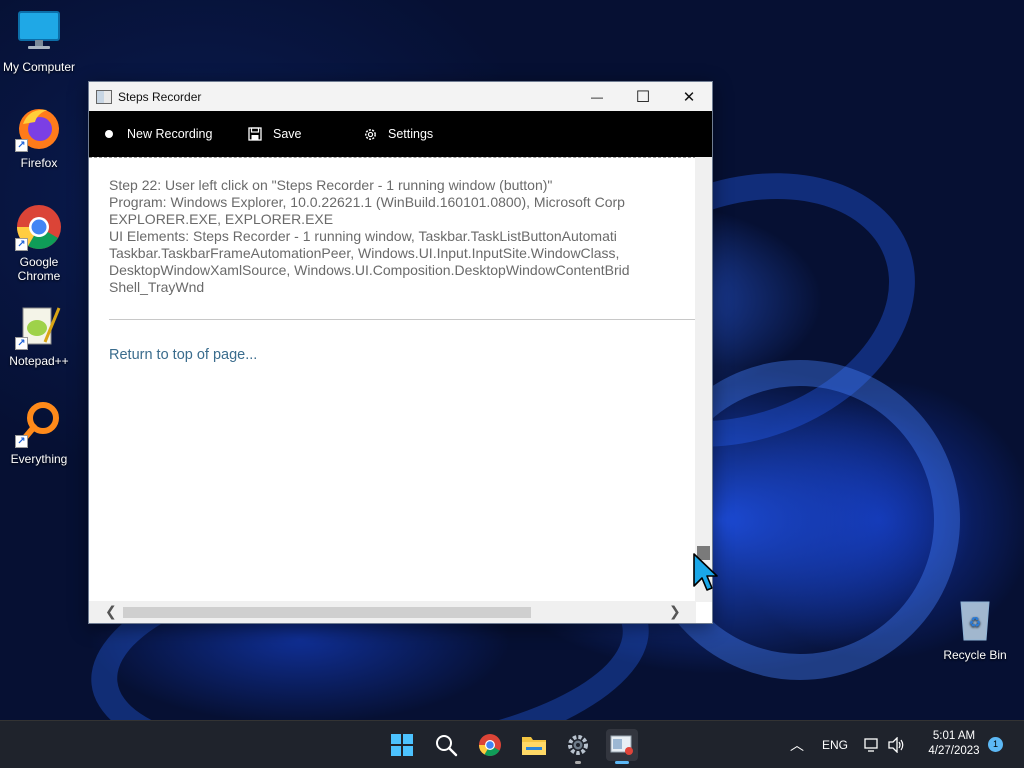 The image size is (1024, 768). What do you see at coordinates (954, 751) in the screenshot?
I see `clock-date: 4/27/2023` at bounding box center [954, 751].